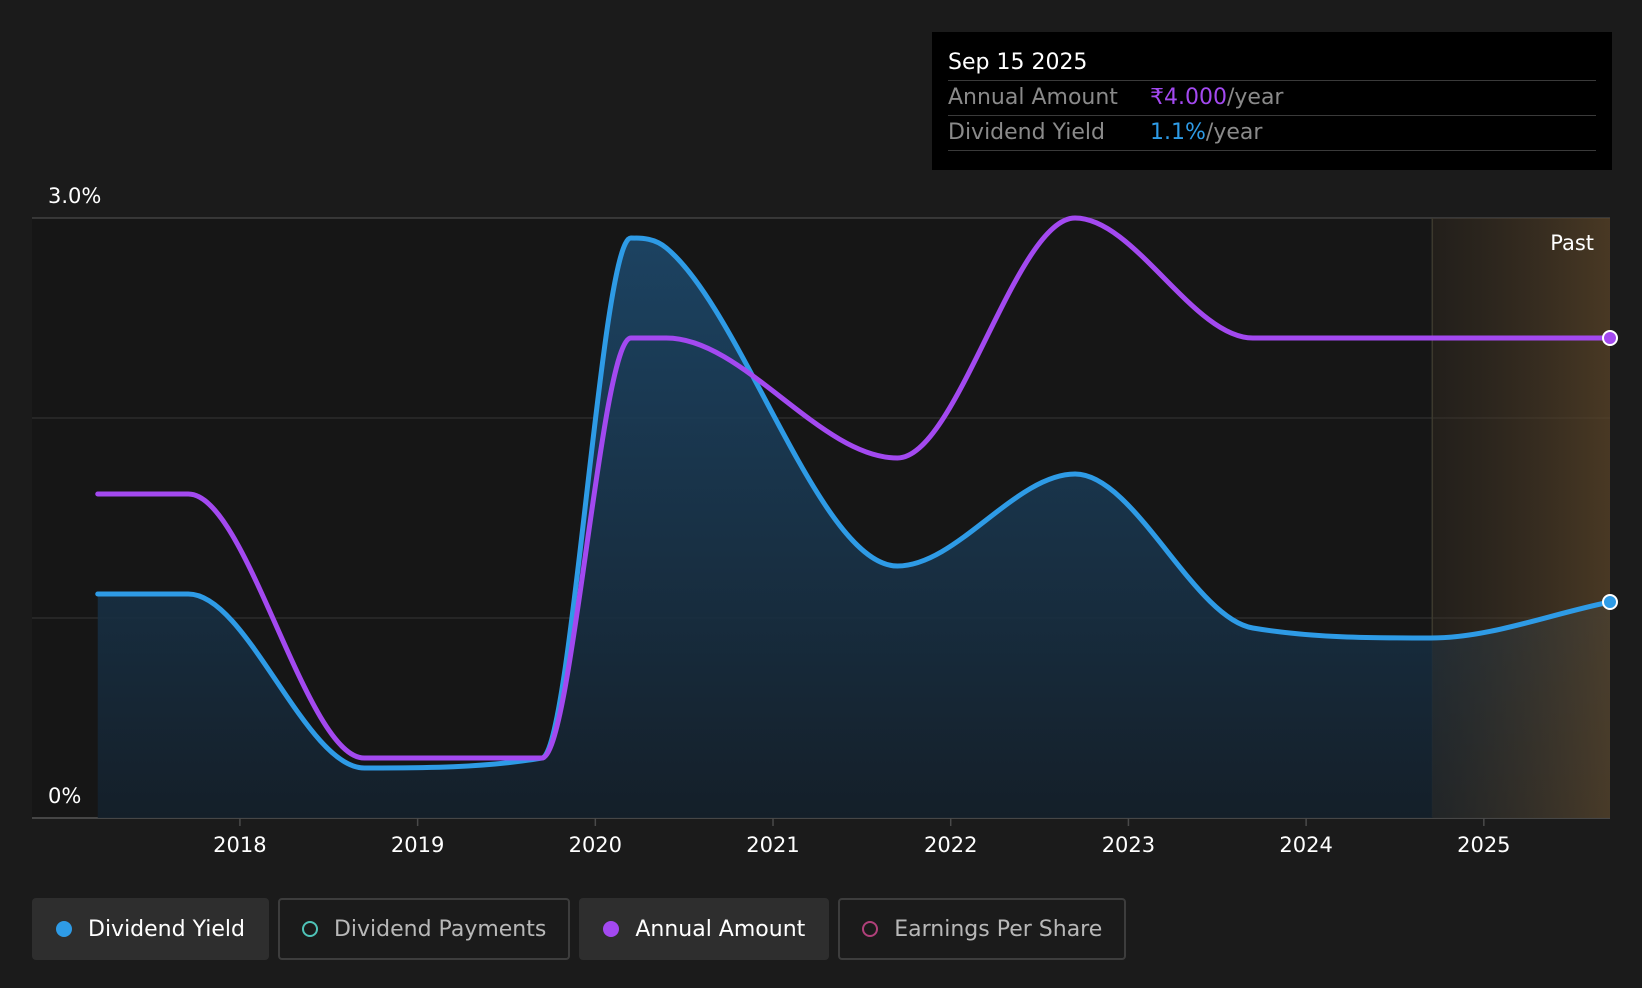  I want to click on x-tick-label: 2021, so click(772, 845).